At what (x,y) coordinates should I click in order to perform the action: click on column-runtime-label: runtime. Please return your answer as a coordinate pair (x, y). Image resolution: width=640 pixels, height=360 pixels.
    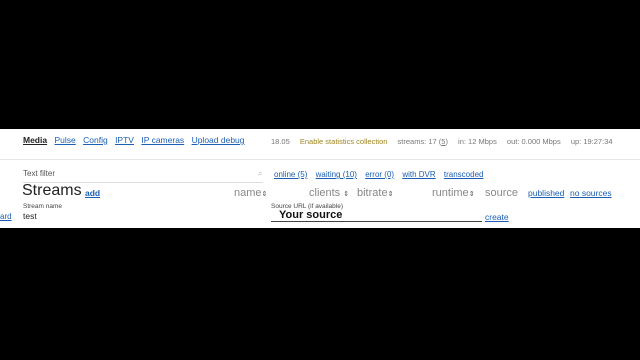
    Looking at the image, I should click on (450, 193).